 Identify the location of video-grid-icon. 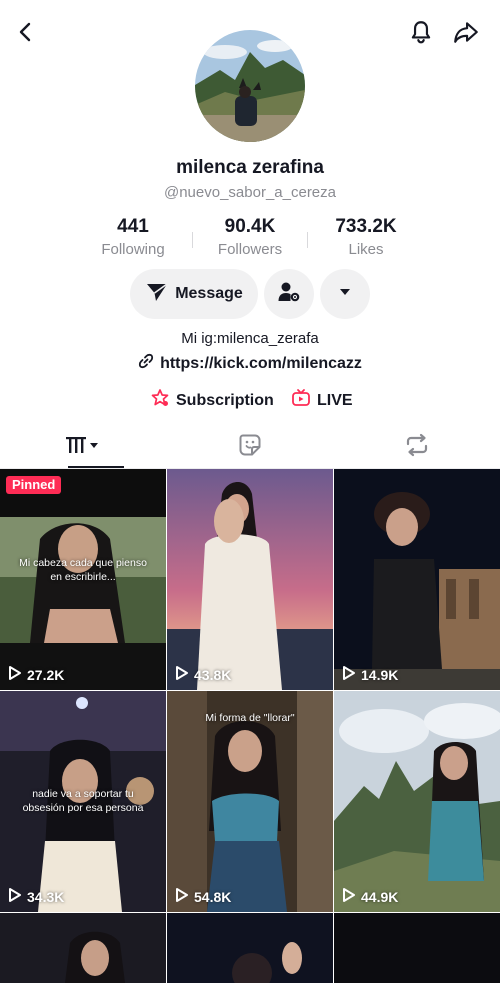
(83, 447).